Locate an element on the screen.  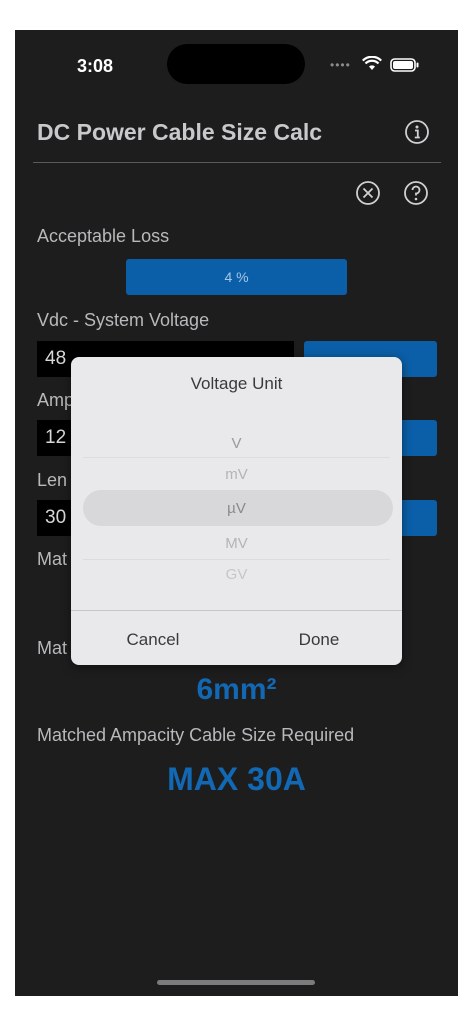
amperage-label: Amp is located at coordinates (56, 400).